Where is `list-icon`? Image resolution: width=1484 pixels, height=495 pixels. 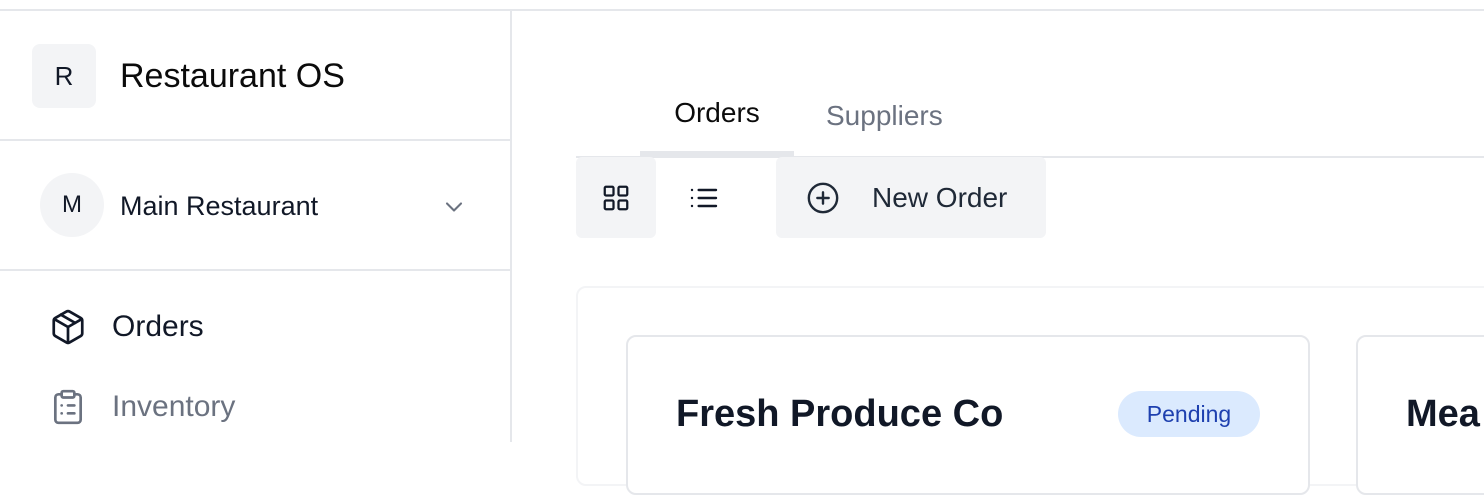 list-icon is located at coordinates (704, 197).